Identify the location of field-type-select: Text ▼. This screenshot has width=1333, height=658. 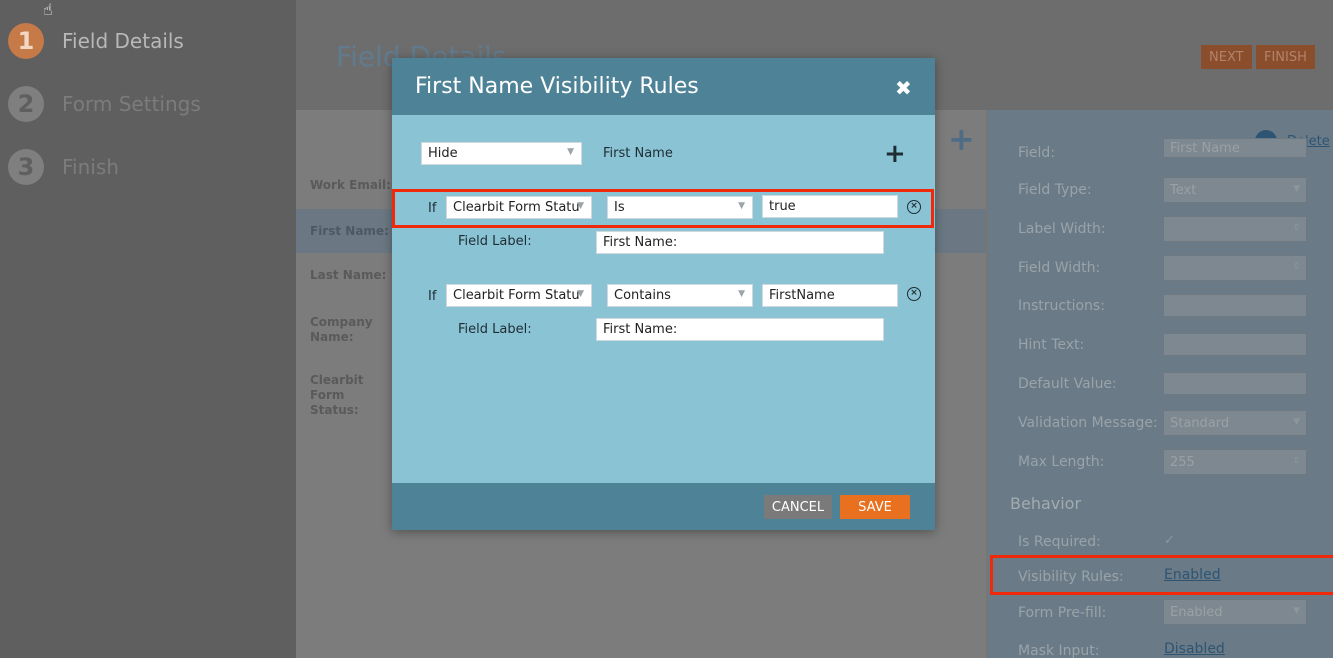
(1235, 190).